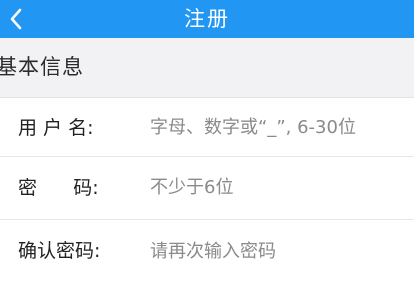  What do you see at coordinates (56, 128) in the screenshot?
I see `username-label: 用 户 名:` at bounding box center [56, 128].